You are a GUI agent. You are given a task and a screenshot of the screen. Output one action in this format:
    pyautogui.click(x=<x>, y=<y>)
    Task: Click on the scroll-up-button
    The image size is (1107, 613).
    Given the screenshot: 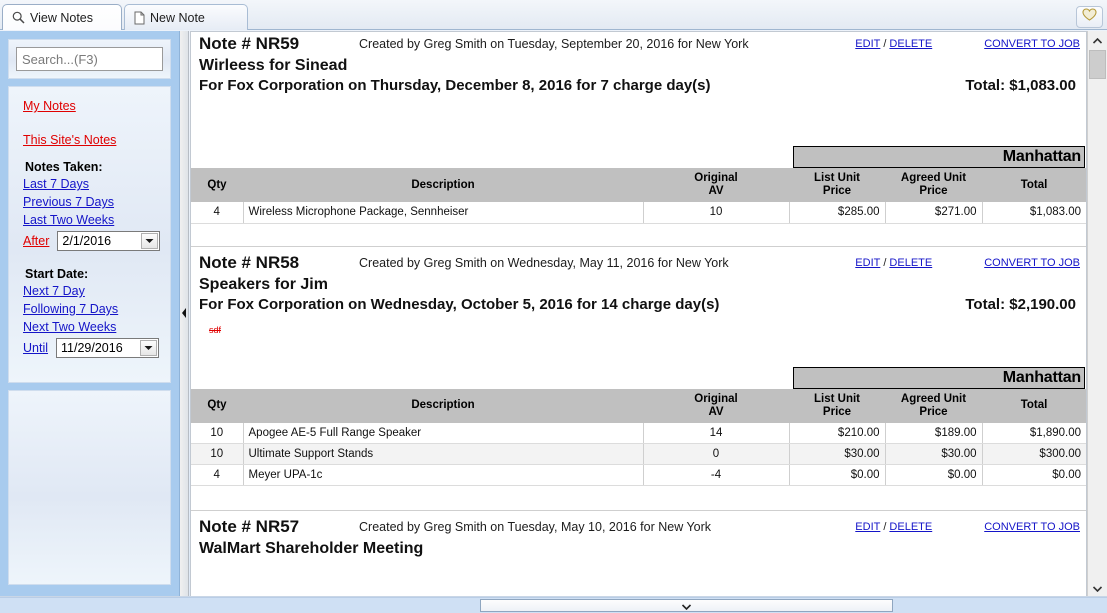 What is the action you would take?
    pyautogui.click(x=1097, y=40)
    